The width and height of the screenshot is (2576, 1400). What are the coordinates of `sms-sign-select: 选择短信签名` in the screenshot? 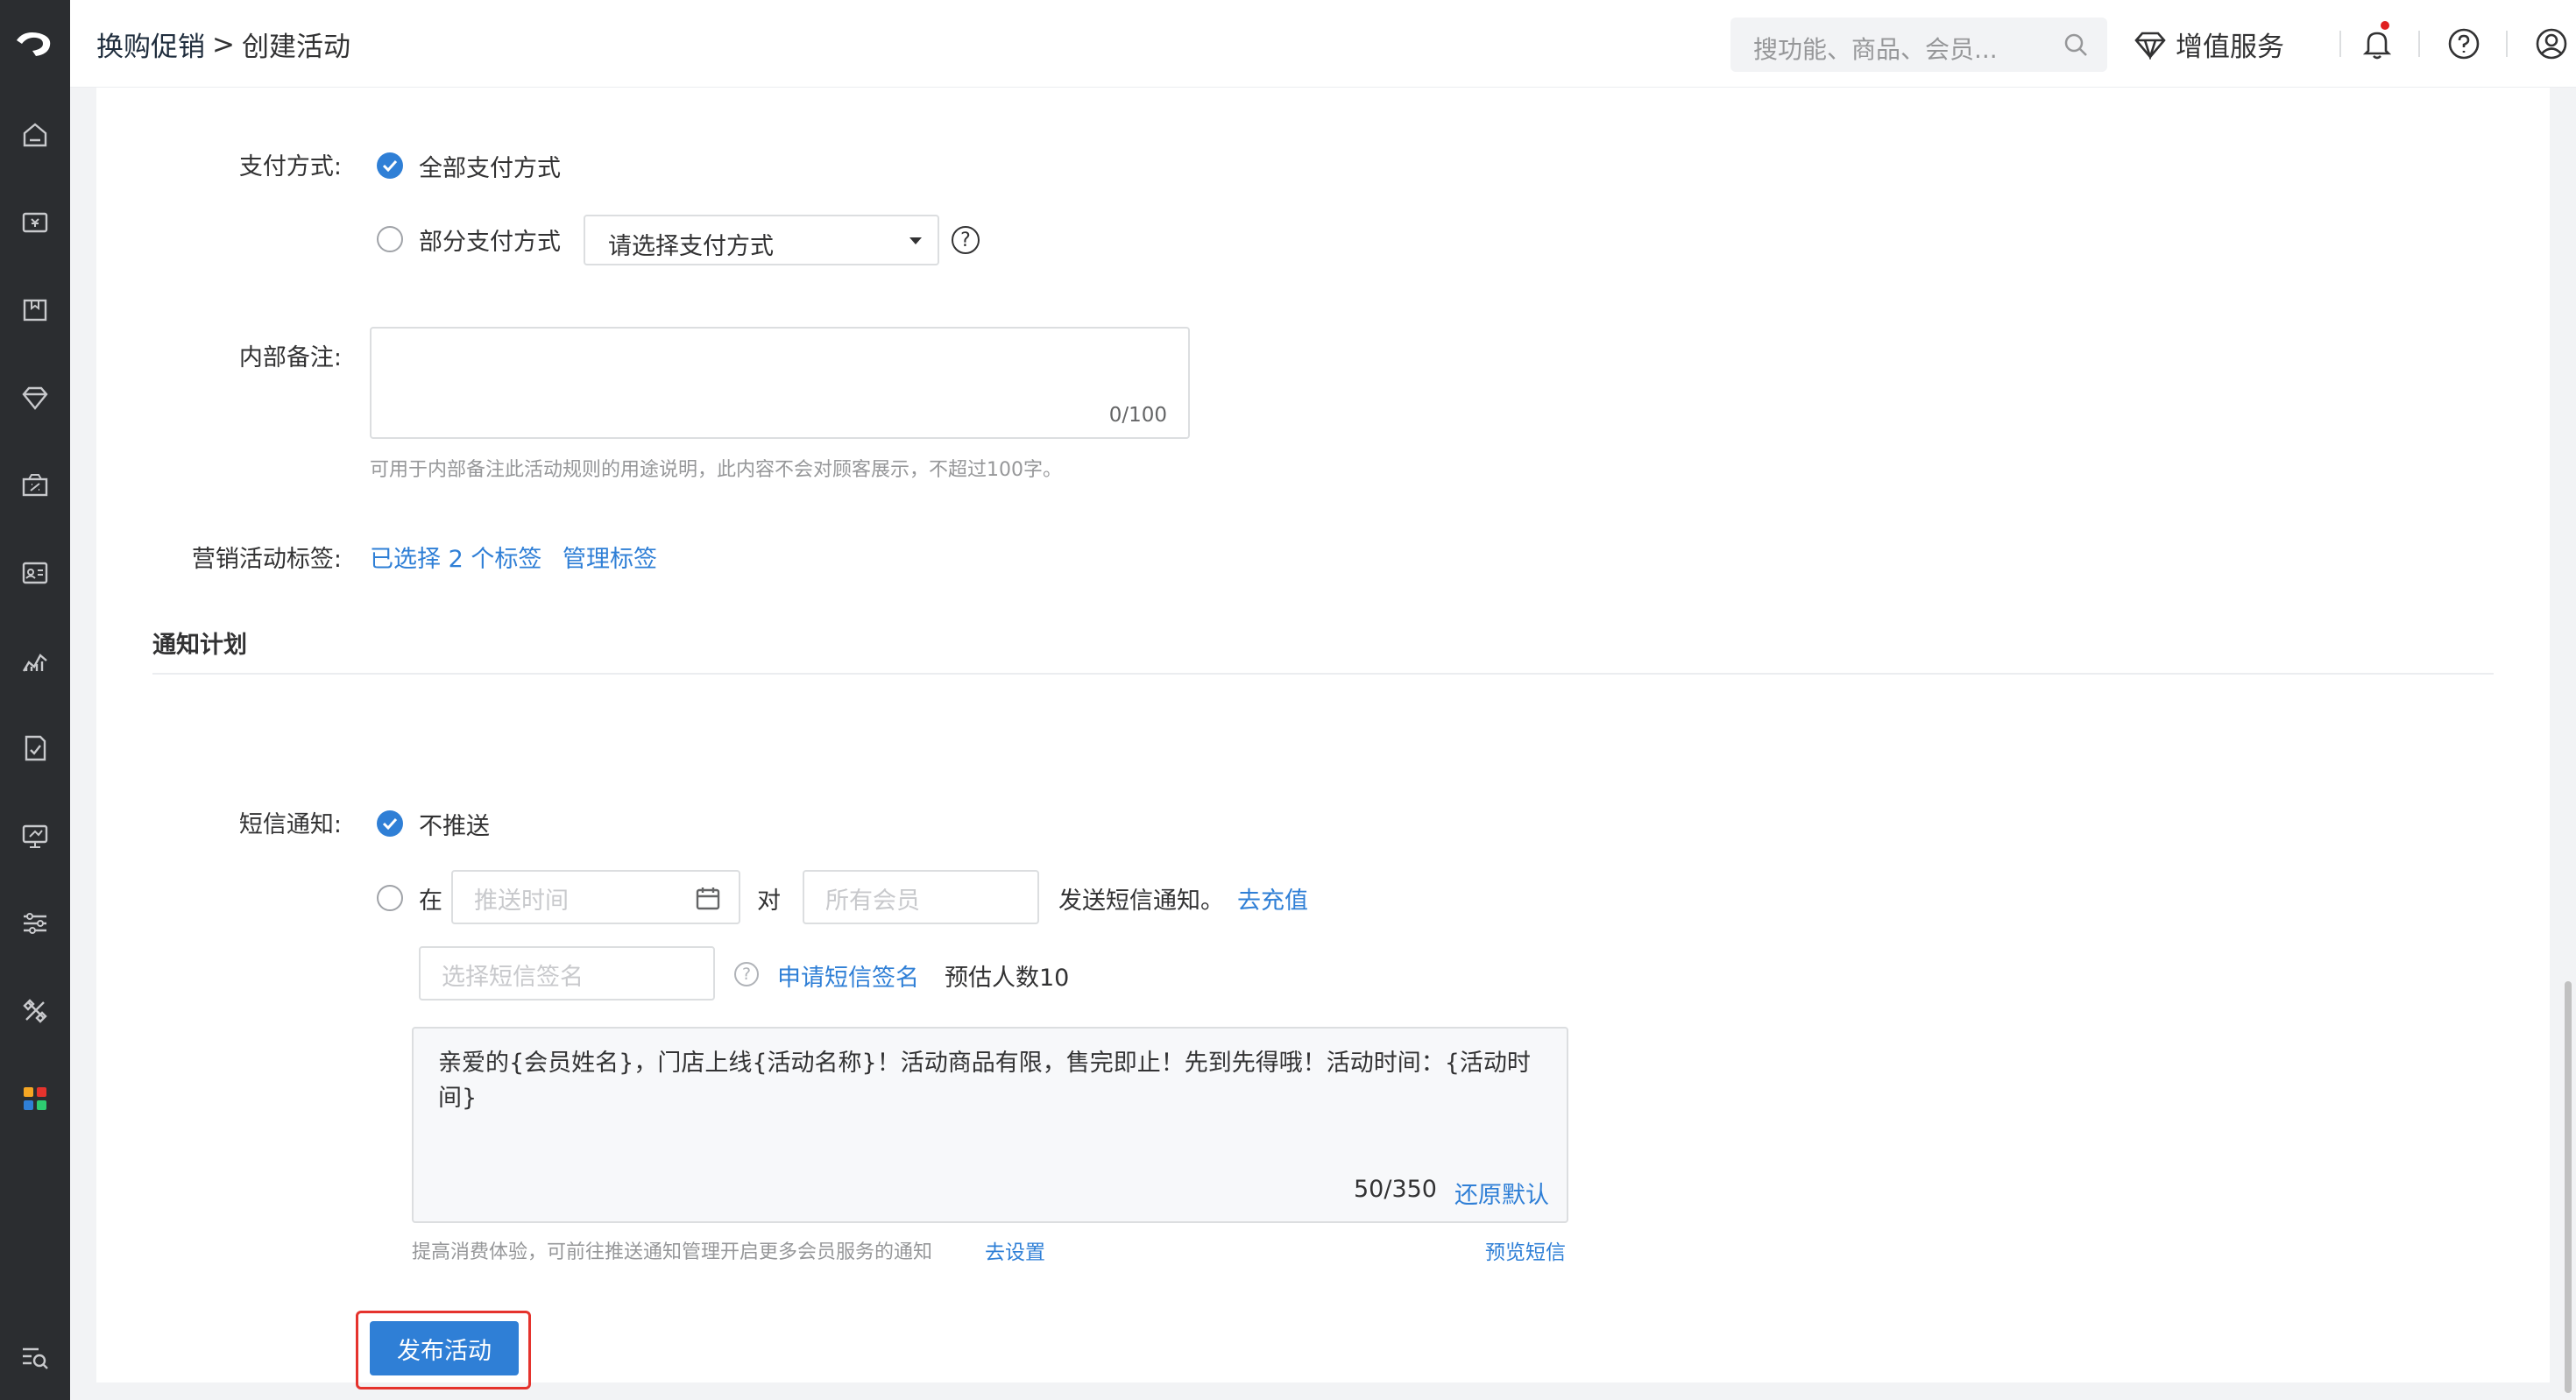 It's located at (567, 973).